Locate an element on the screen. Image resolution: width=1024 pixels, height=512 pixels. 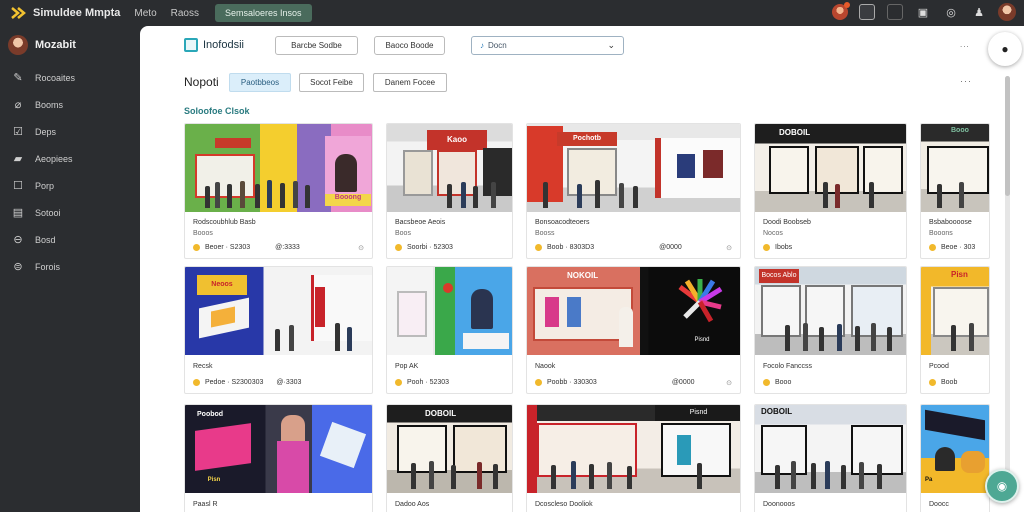
store-card-title: Doonooos is located at coordinates (779, 504).